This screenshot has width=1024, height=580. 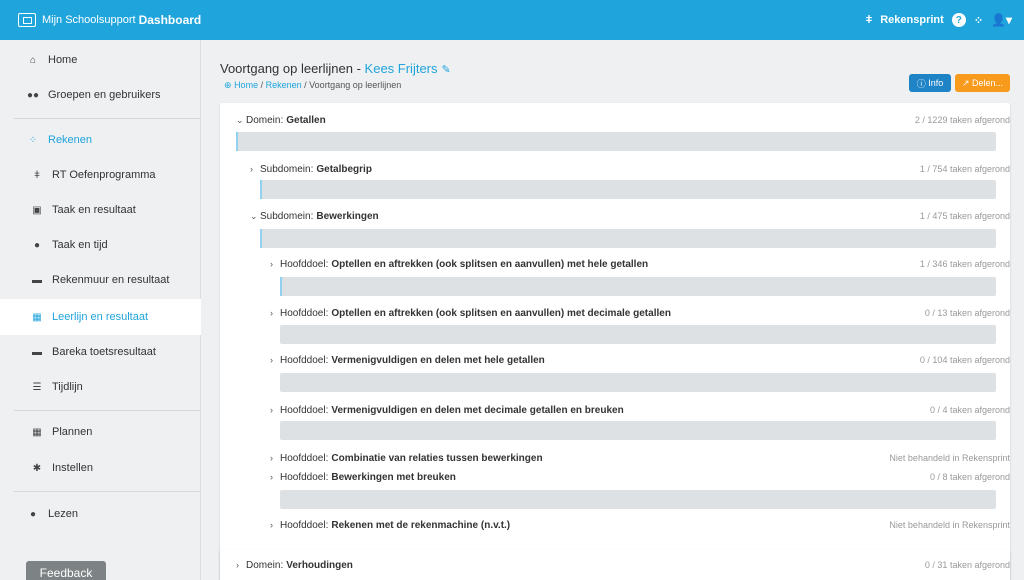 I want to click on sidebar-item-plannen: ▦ Plannen, so click(x=100, y=432).